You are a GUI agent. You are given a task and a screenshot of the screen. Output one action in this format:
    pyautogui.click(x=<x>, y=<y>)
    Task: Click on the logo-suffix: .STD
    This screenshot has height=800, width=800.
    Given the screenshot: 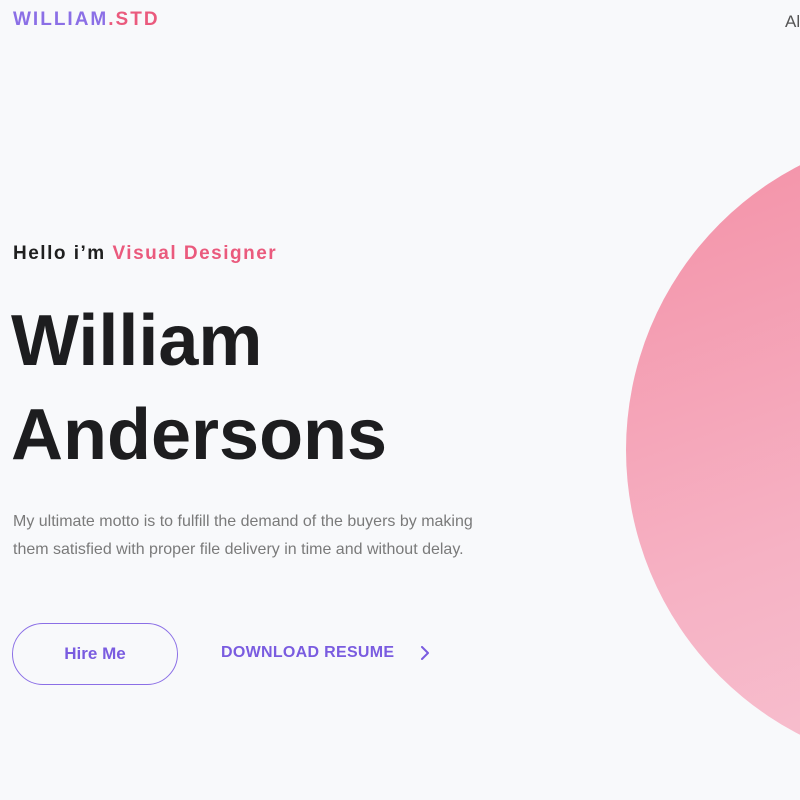 What is the action you would take?
    pyautogui.click(x=134, y=19)
    